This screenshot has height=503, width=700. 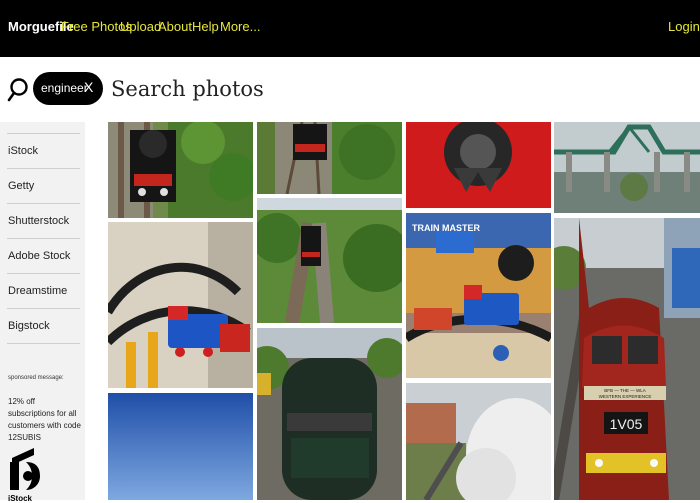 I want to click on login-link: Login /, so click(x=684, y=26).